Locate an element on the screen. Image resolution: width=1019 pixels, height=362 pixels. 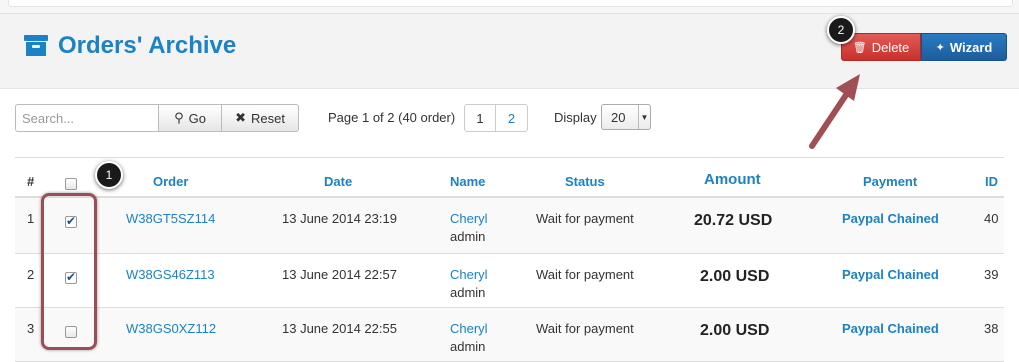
step-marker-2: 2 is located at coordinates (841, 30).